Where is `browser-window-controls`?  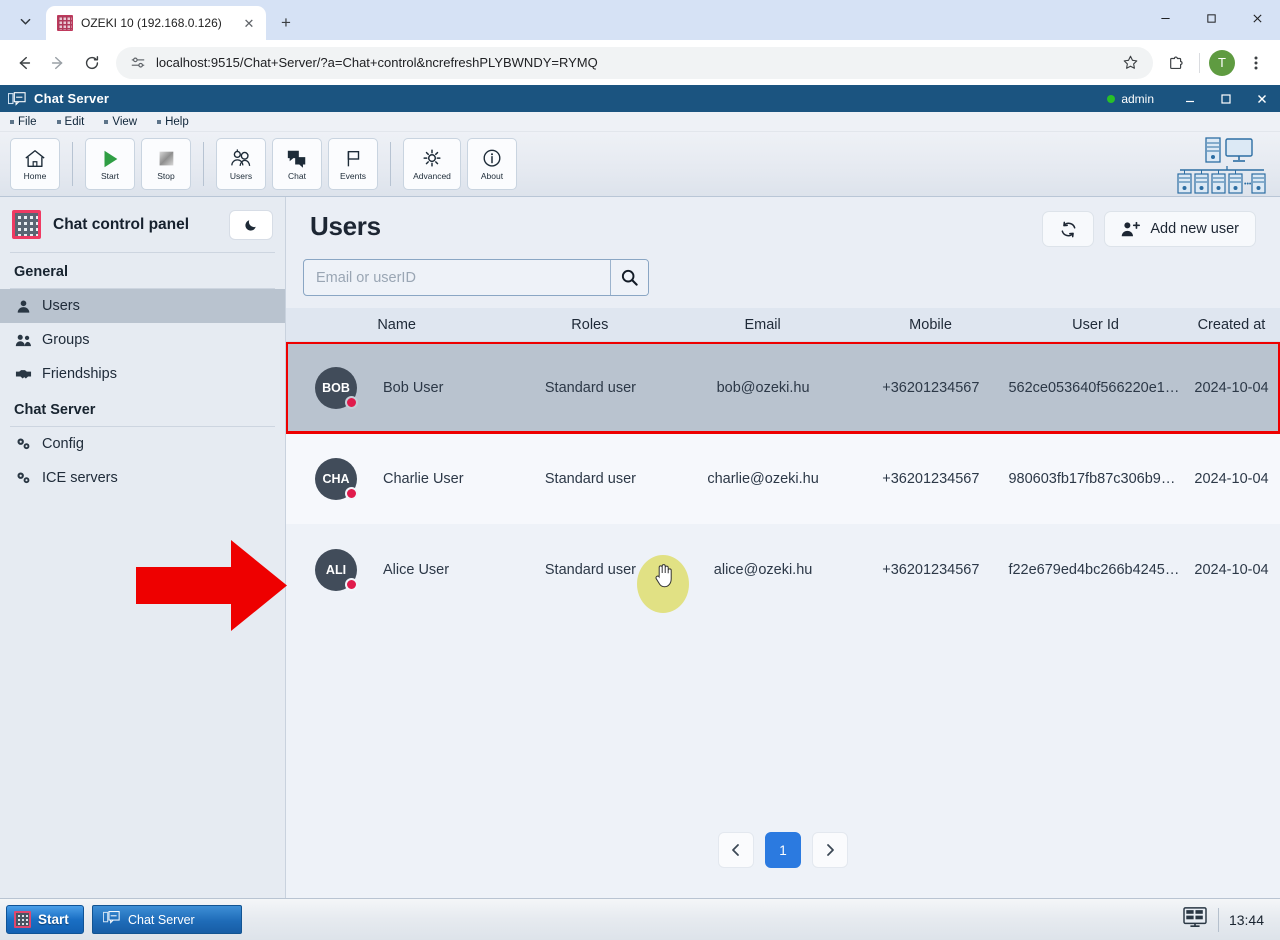
browser-window-controls is located at coordinates (1211, 18).